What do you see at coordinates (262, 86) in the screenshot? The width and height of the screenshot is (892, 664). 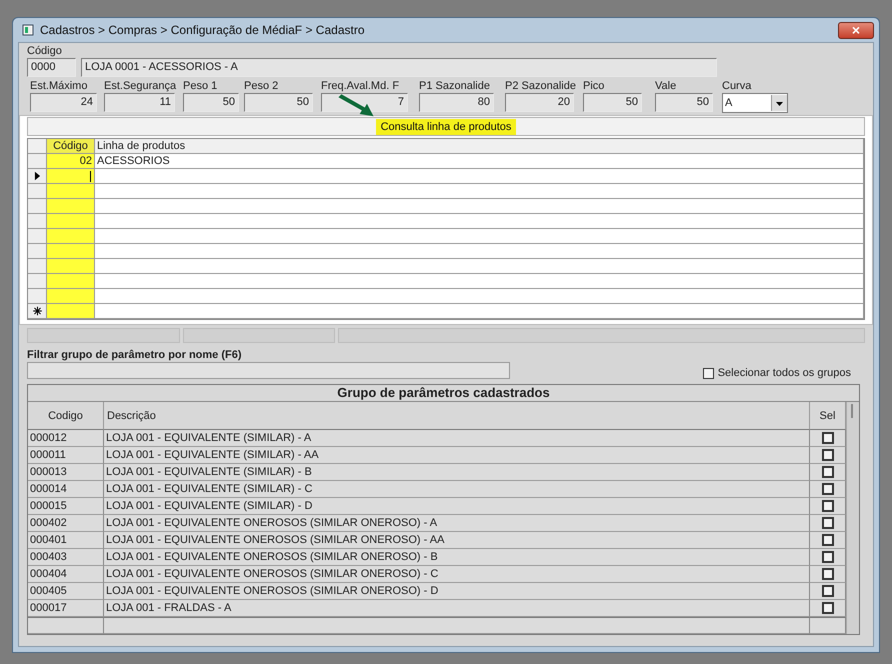 I see `field-label: Peso 2` at bounding box center [262, 86].